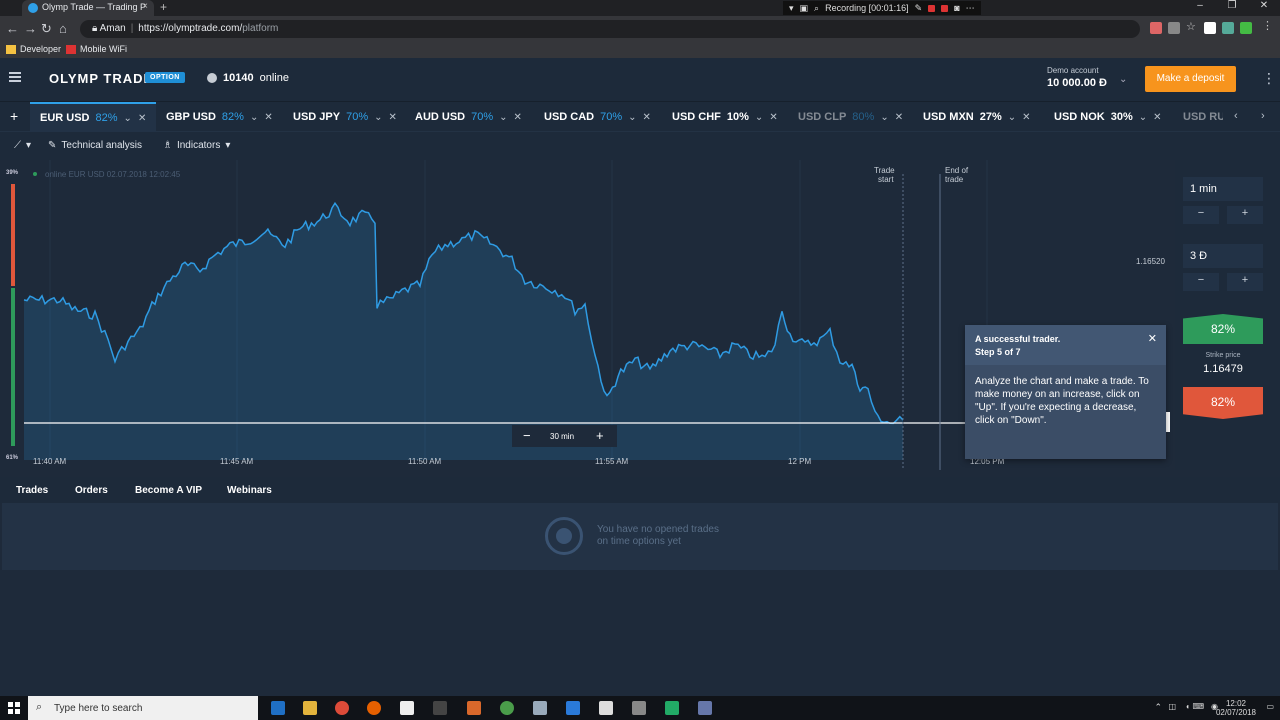  Describe the element at coordinates (1190, 79) in the screenshot. I see `make-deposit-button: Make a deposit` at that location.